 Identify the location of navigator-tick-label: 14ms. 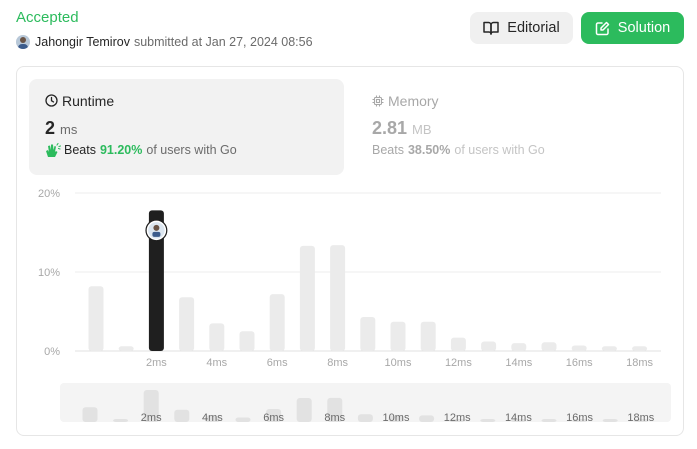
(518, 418).